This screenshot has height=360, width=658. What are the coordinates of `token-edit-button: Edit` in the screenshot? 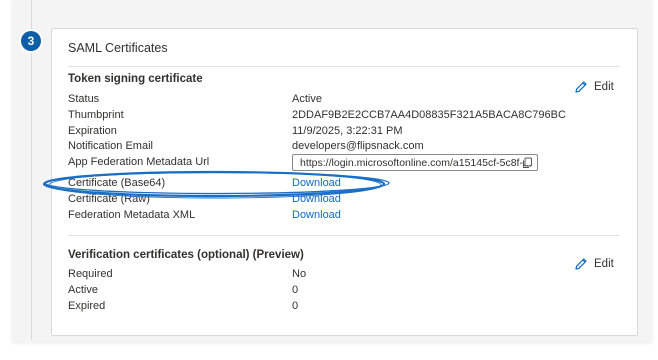 It's located at (594, 87).